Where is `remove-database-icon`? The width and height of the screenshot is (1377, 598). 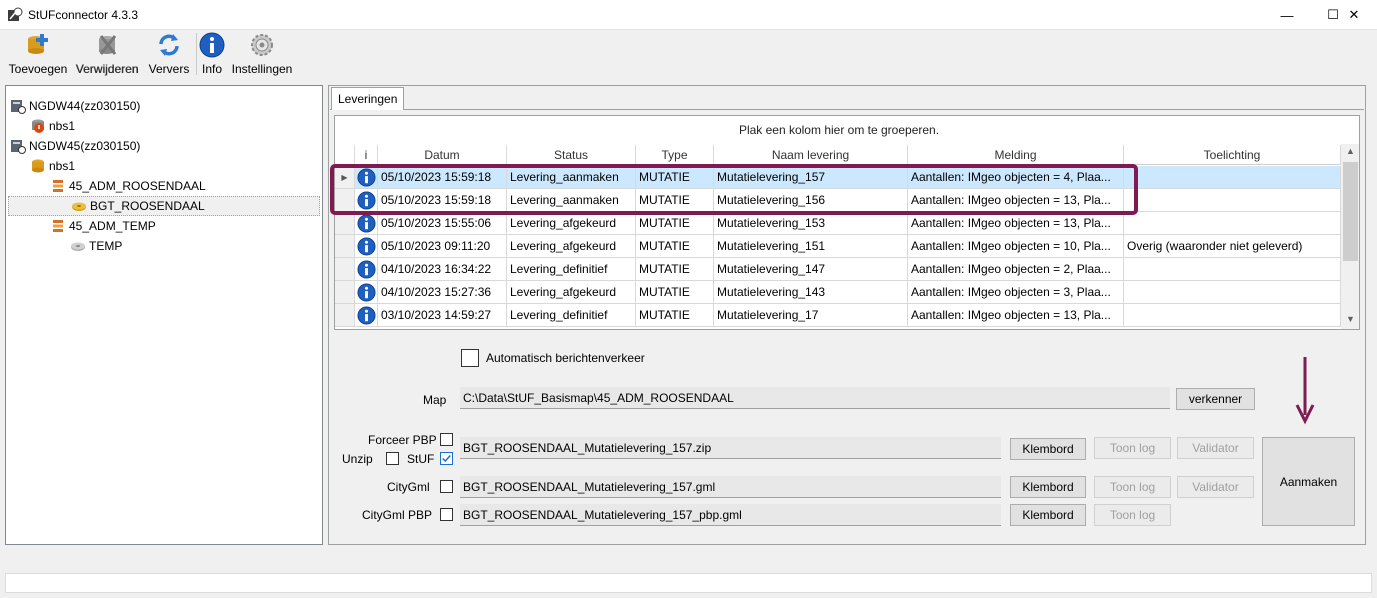 remove-database-icon is located at coordinates (108, 45).